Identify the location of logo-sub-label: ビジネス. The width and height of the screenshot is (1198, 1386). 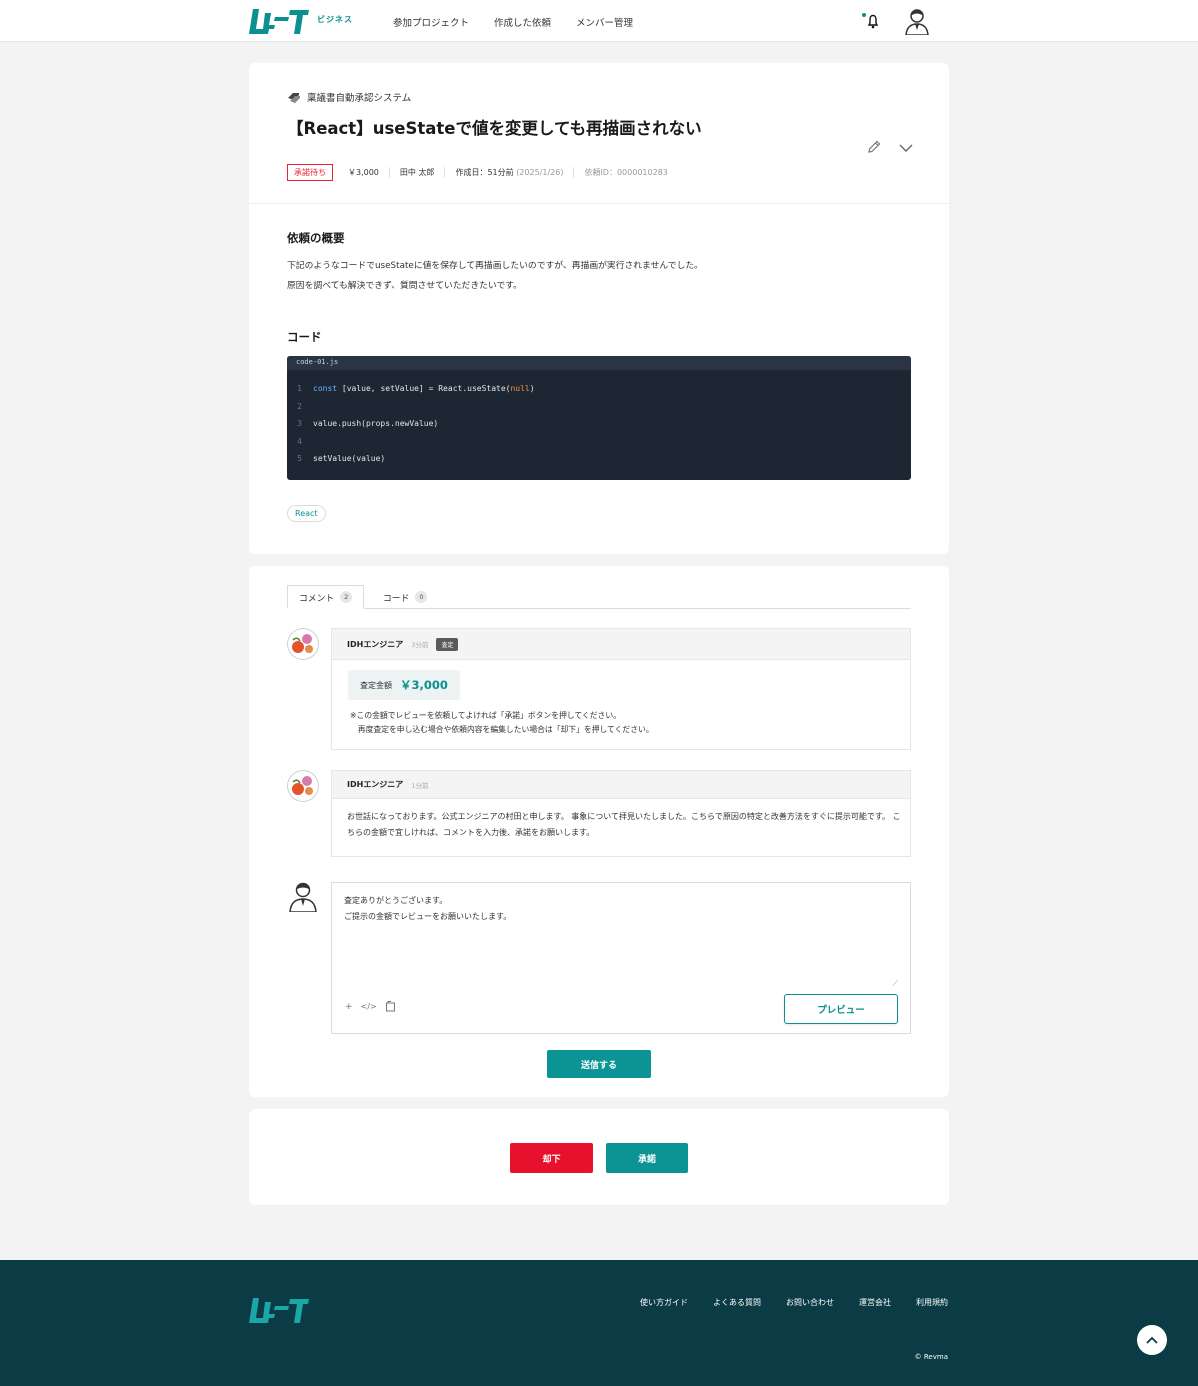
(335, 19).